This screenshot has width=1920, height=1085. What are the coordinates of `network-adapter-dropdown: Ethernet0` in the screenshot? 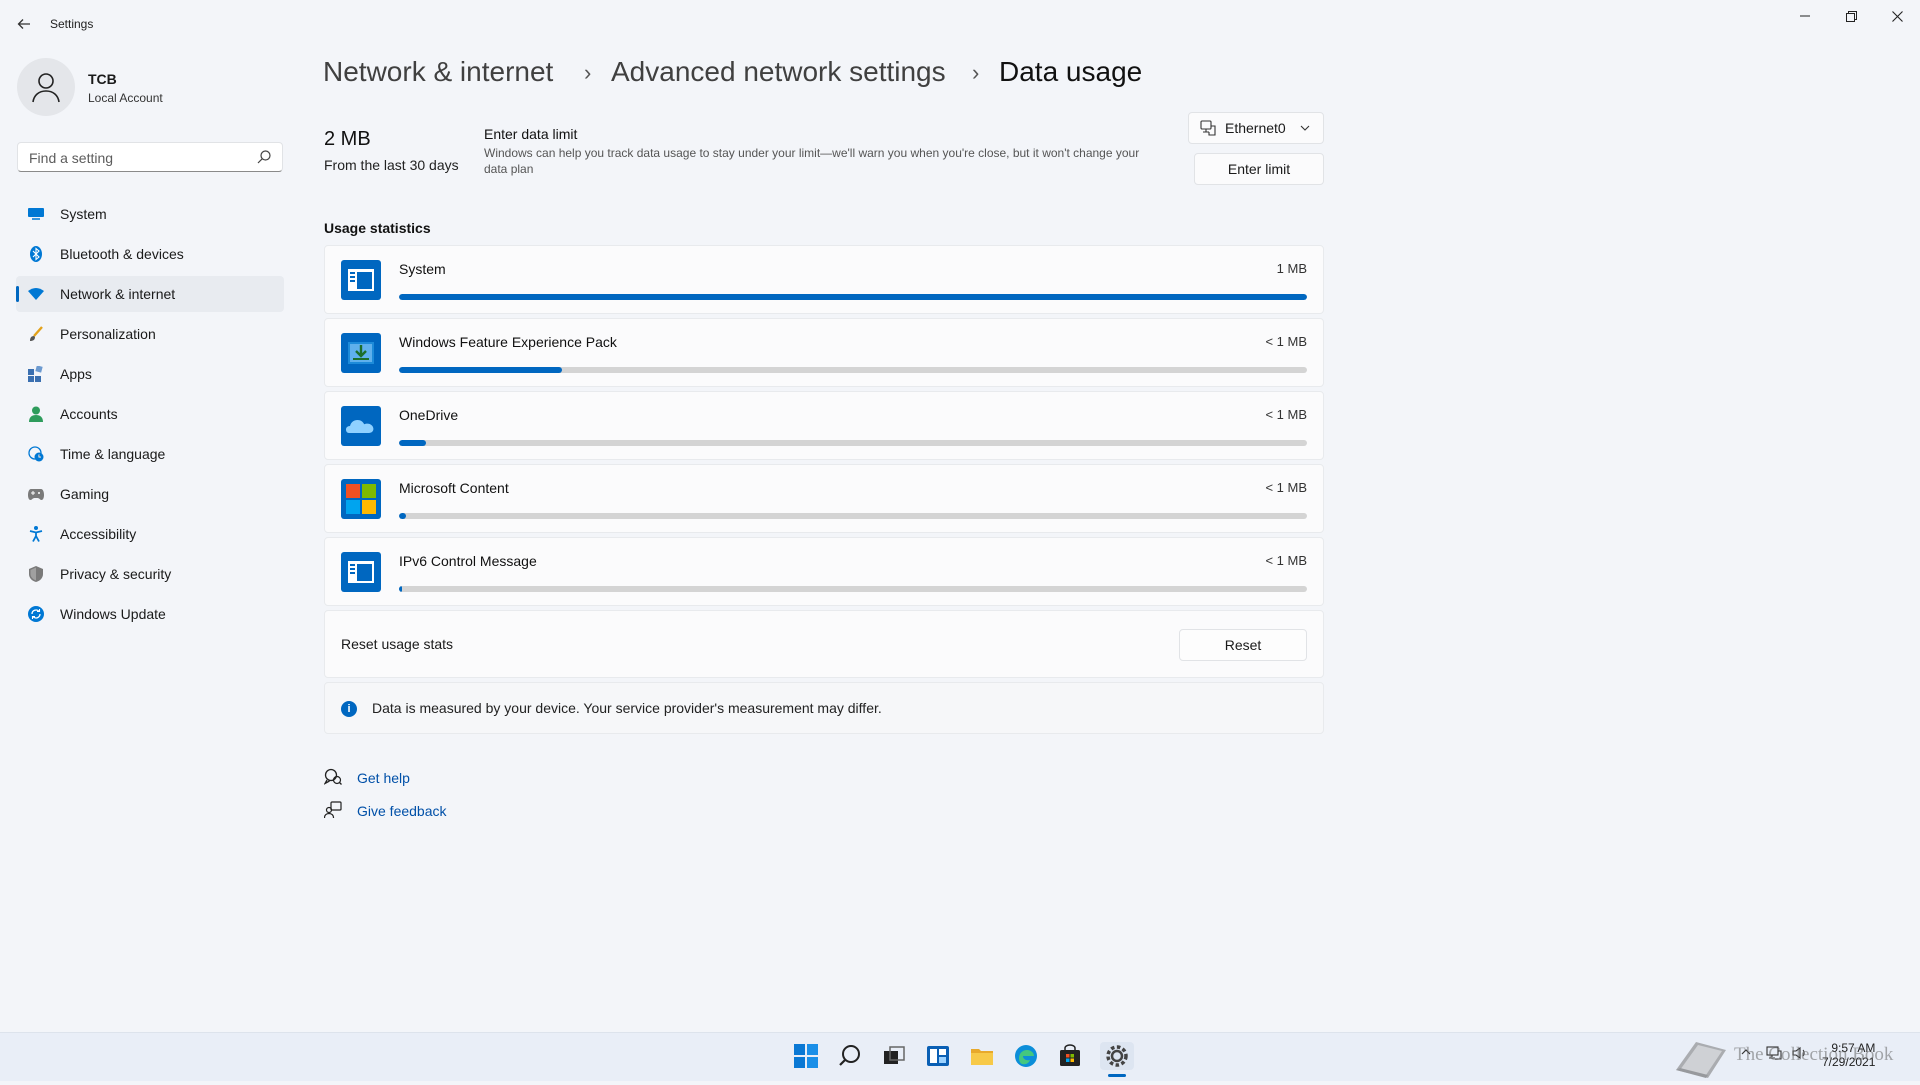 It's located at (1256, 128).